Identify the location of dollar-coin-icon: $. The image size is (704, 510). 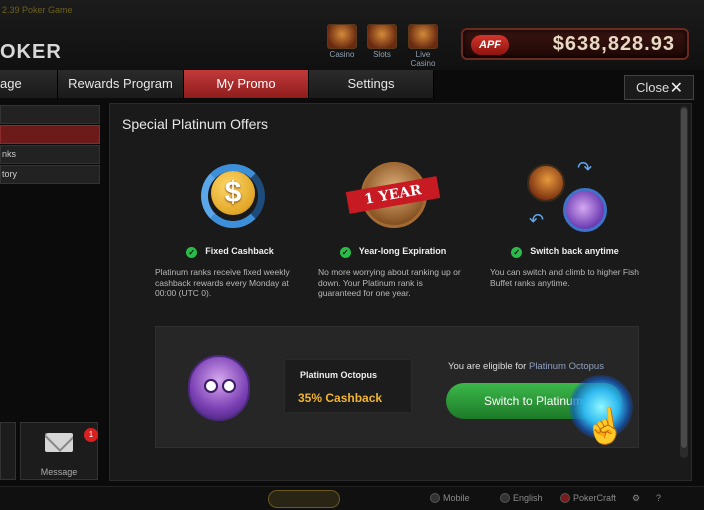
(230, 198).